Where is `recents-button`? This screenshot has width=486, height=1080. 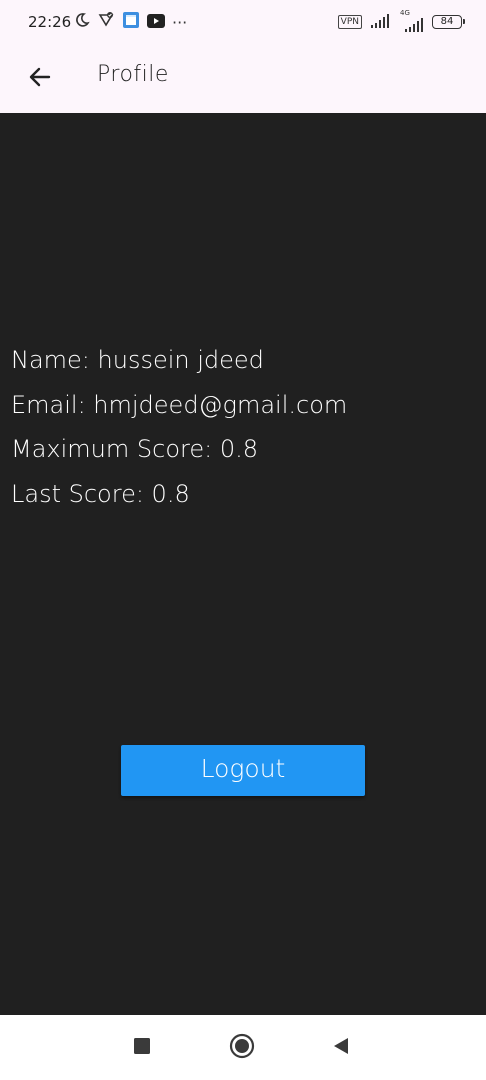 recents-button is located at coordinates (142, 1048).